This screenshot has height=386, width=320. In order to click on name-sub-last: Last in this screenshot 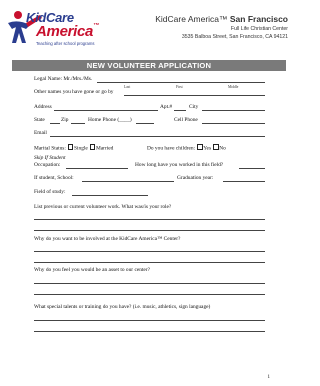, I will do `click(127, 86)`.